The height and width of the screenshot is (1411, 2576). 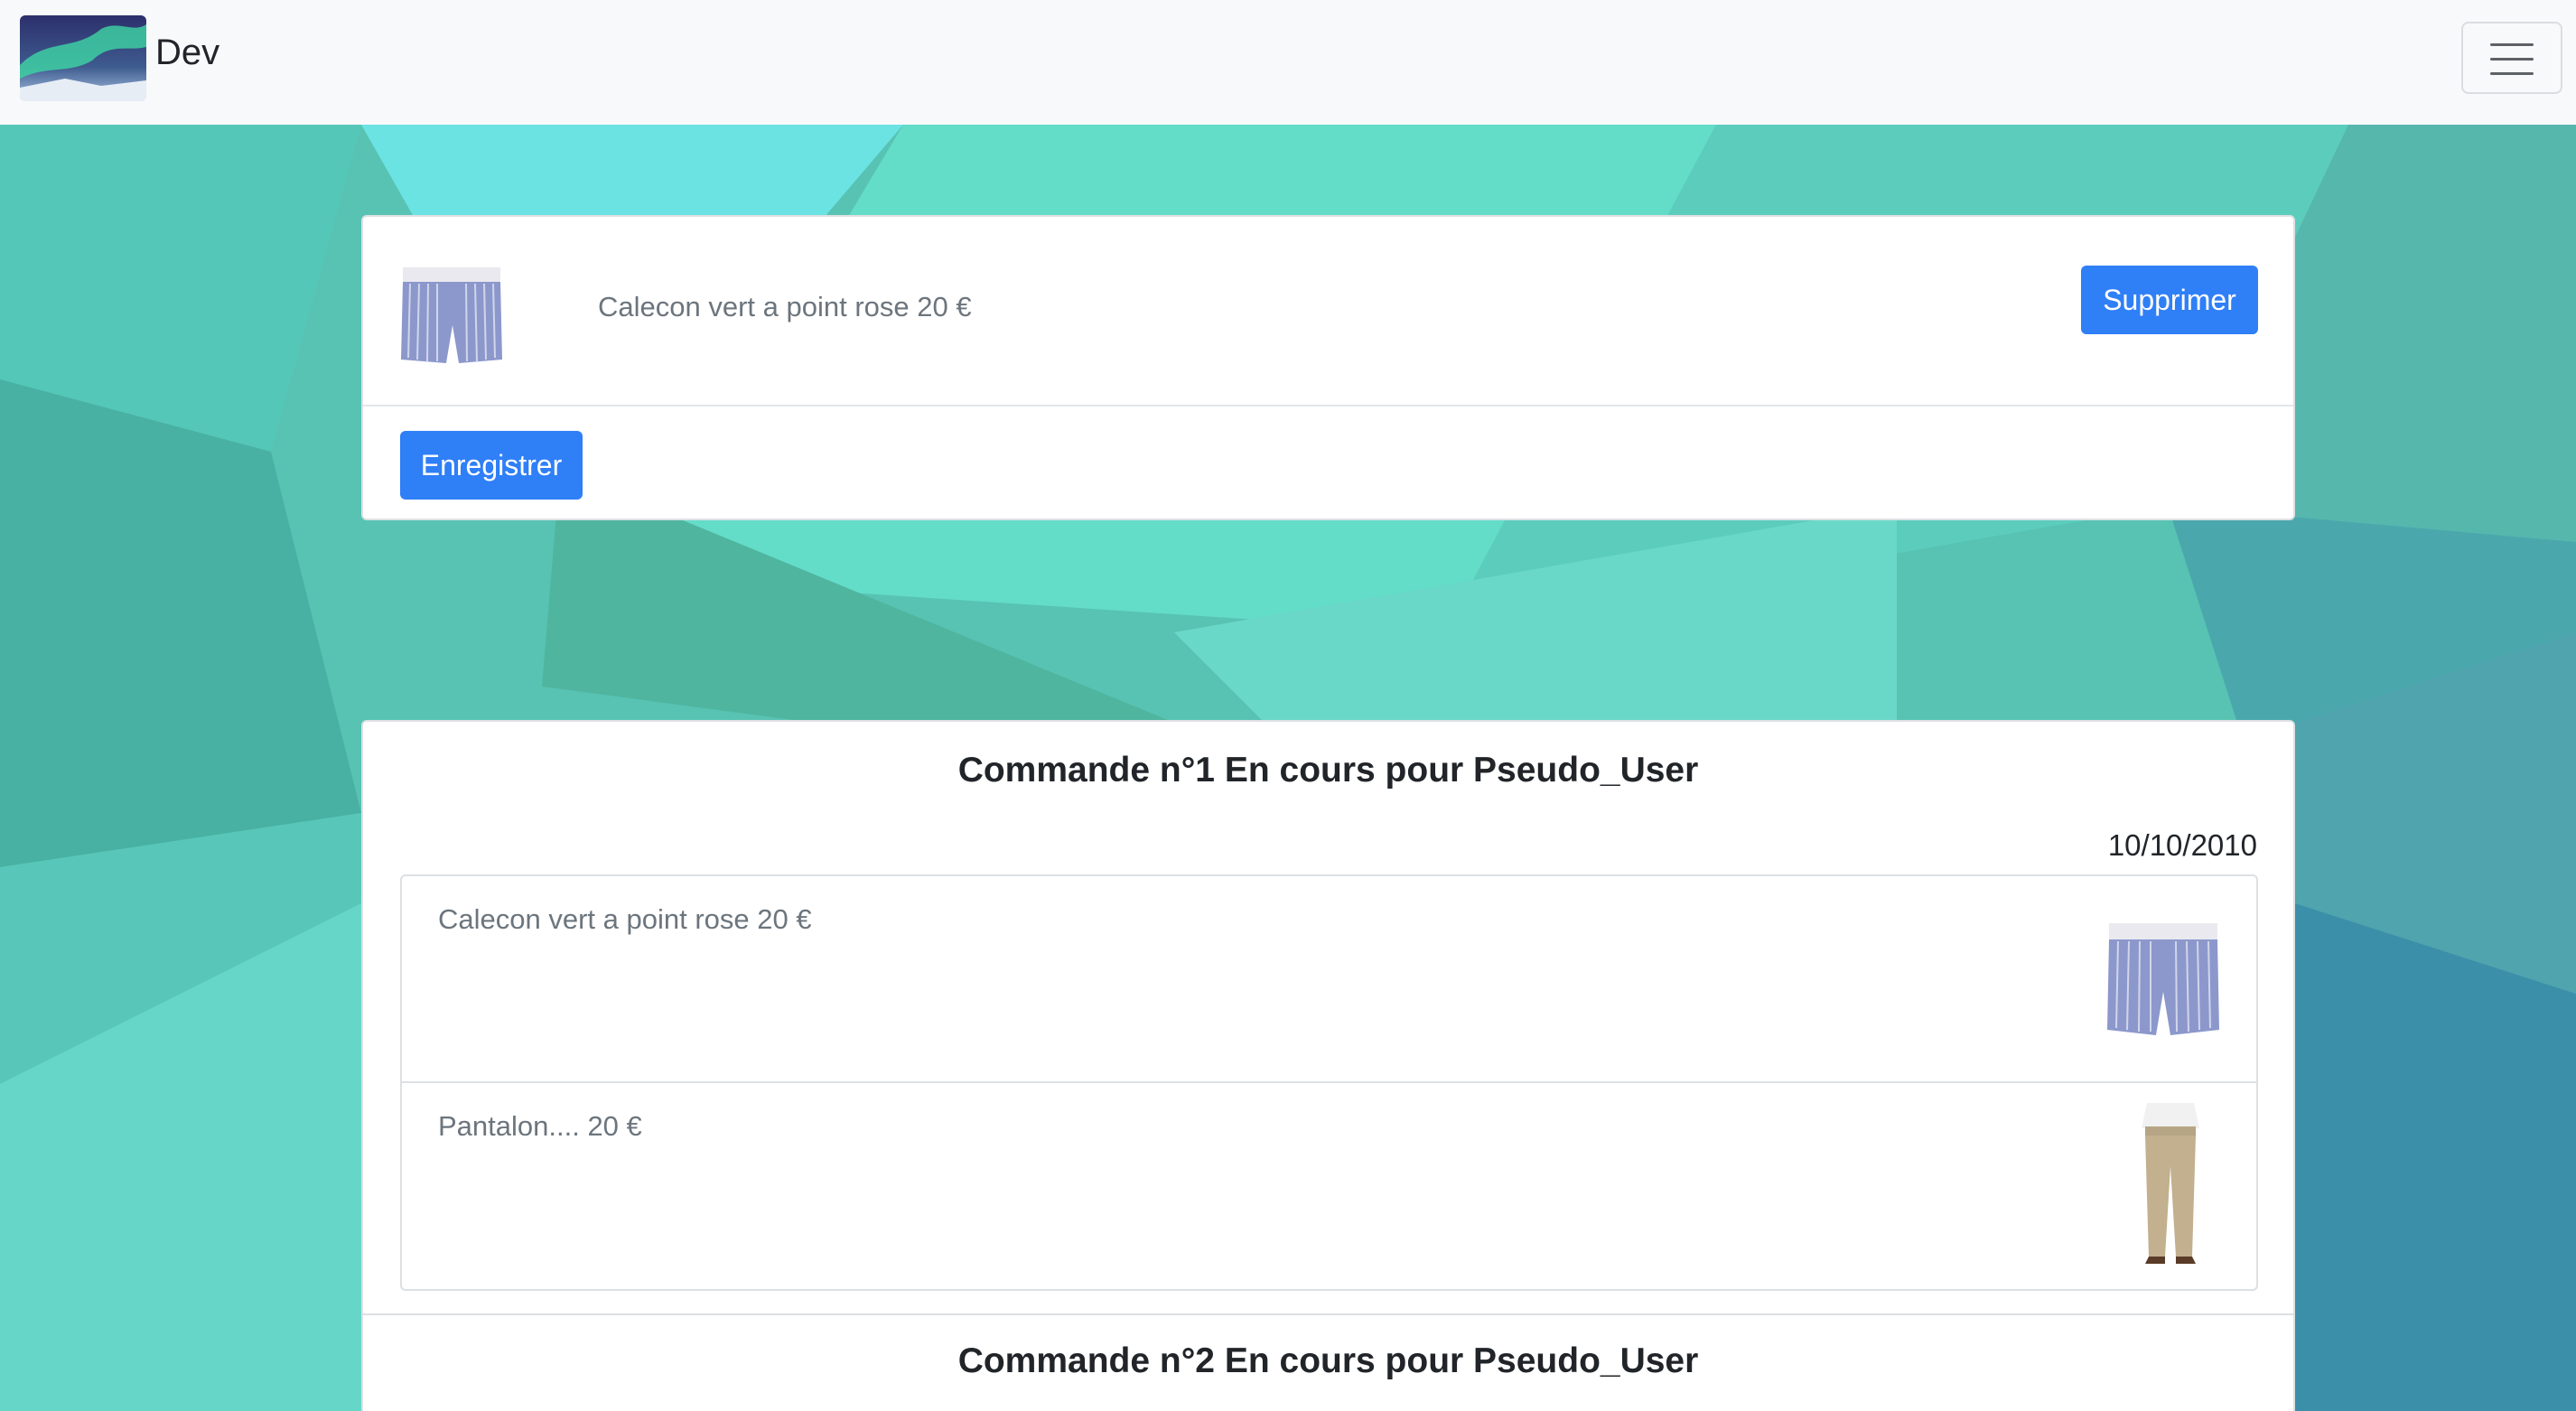 What do you see at coordinates (785, 306) in the screenshot?
I see `cart-item-label: Calecon vert a point rose 20 €` at bounding box center [785, 306].